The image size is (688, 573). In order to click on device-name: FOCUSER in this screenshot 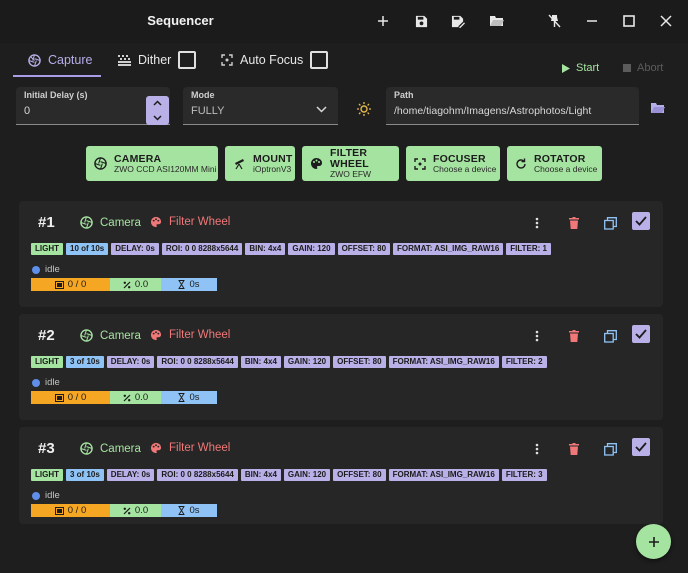, I will do `click(459, 158)`.